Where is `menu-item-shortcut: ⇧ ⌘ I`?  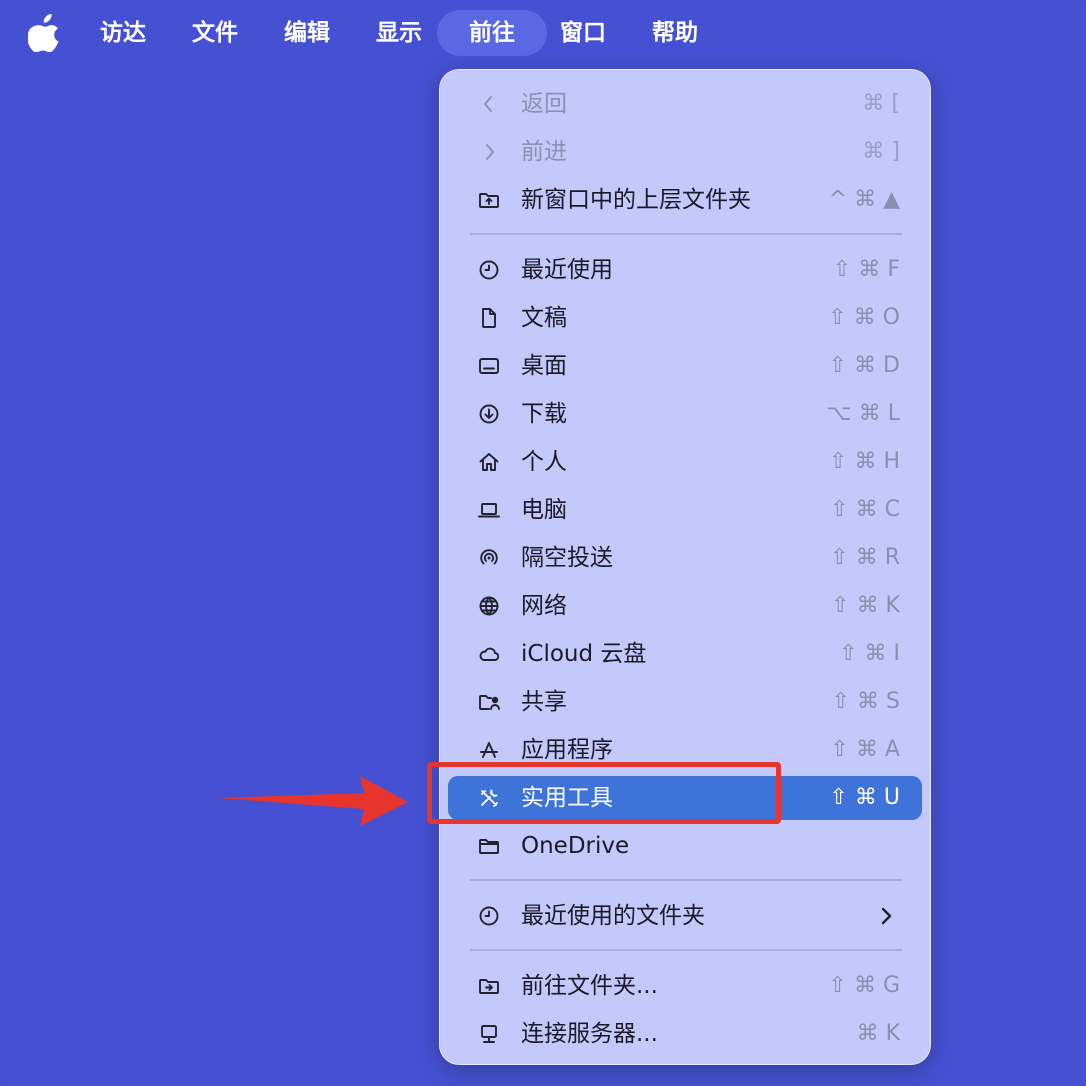
menu-item-shortcut: ⇧ ⌘ I is located at coordinates (869, 653).